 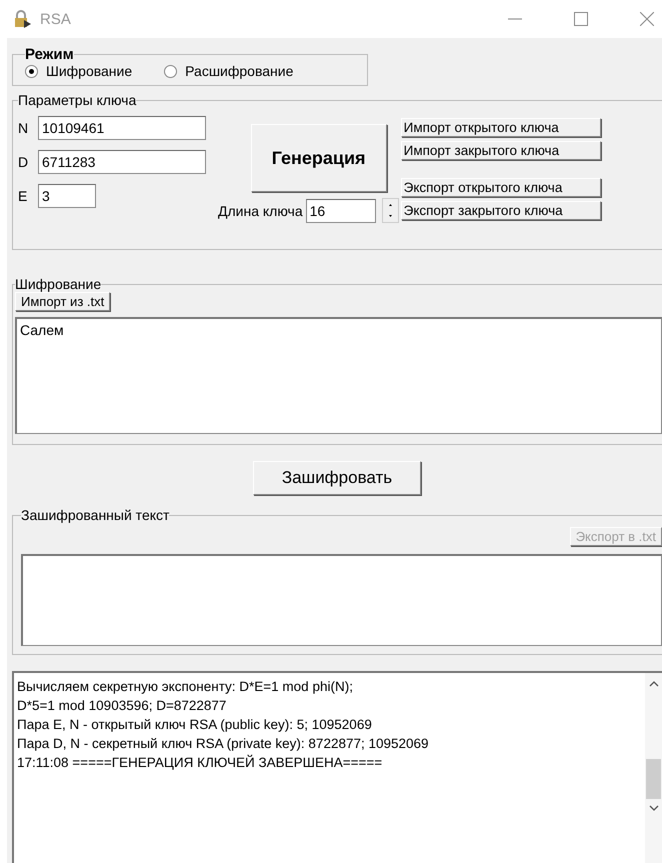 What do you see at coordinates (500, 127) in the screenshot?
I see `import-button: Импорт открытого ключа` at bounding box center [500, 127].